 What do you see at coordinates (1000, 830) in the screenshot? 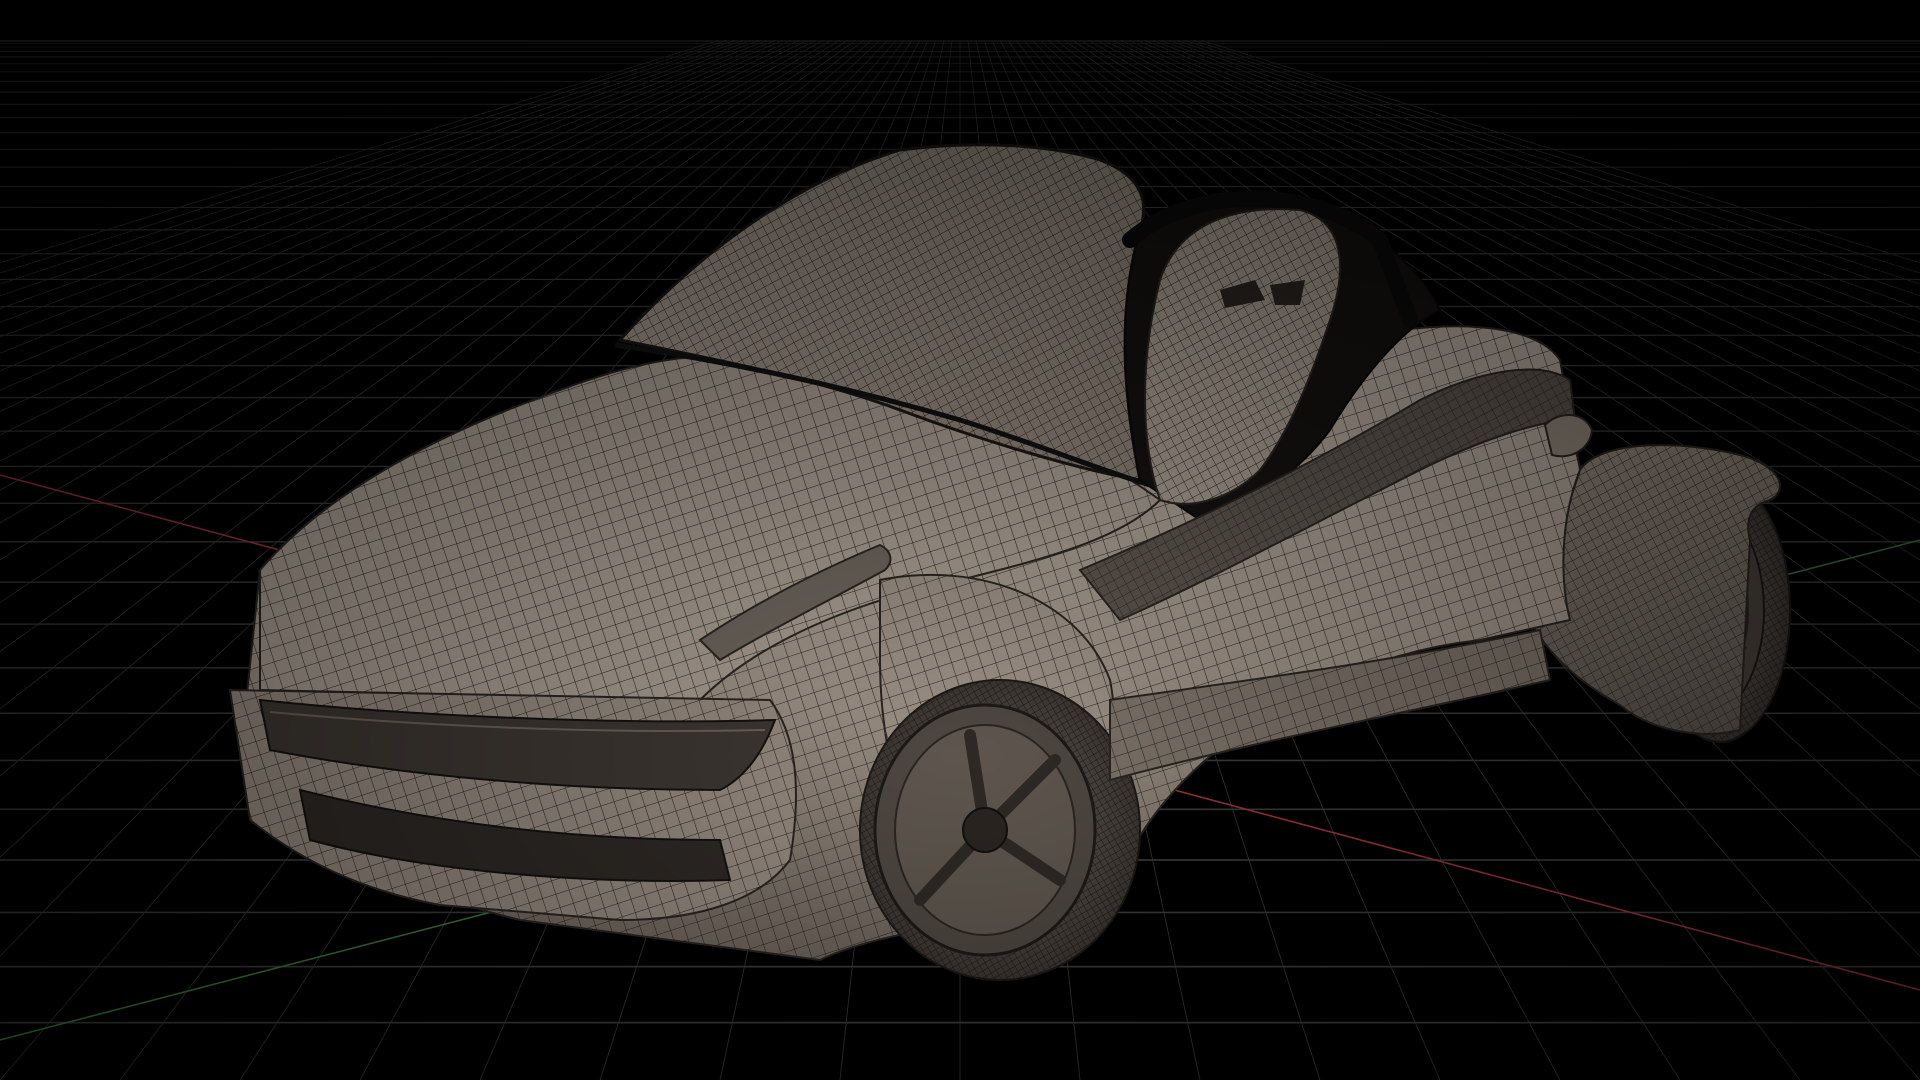
I see `front-wheel` at bounding box center [1000, 830].